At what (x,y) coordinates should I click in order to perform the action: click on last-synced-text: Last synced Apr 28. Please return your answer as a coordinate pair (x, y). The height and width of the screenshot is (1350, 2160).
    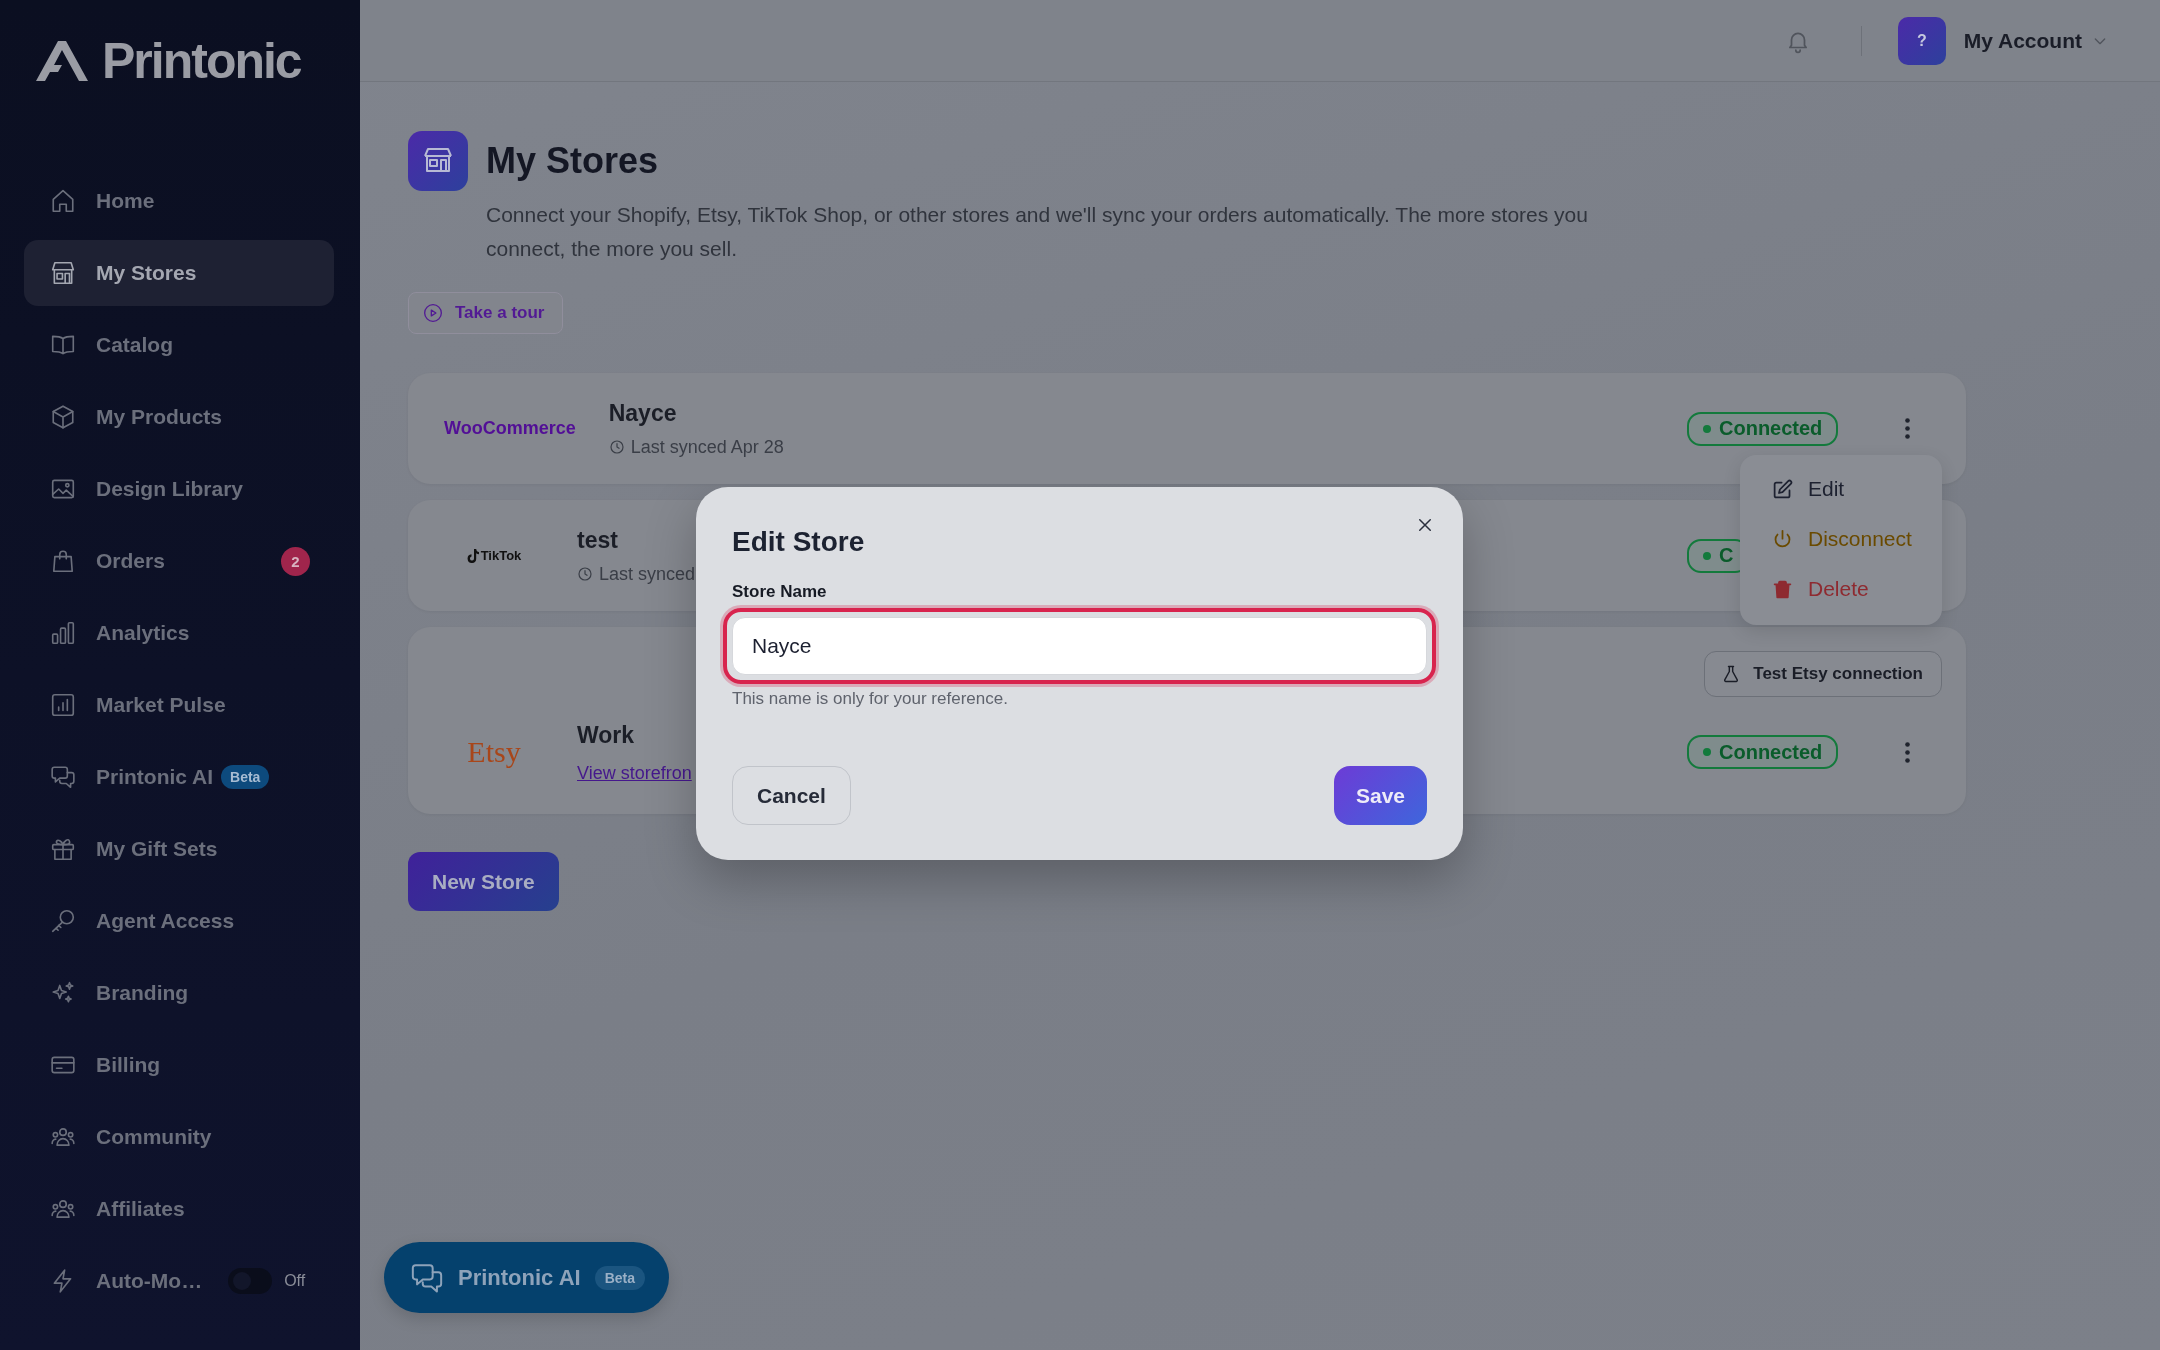
    Looking at the image, I should click on (707, 447).